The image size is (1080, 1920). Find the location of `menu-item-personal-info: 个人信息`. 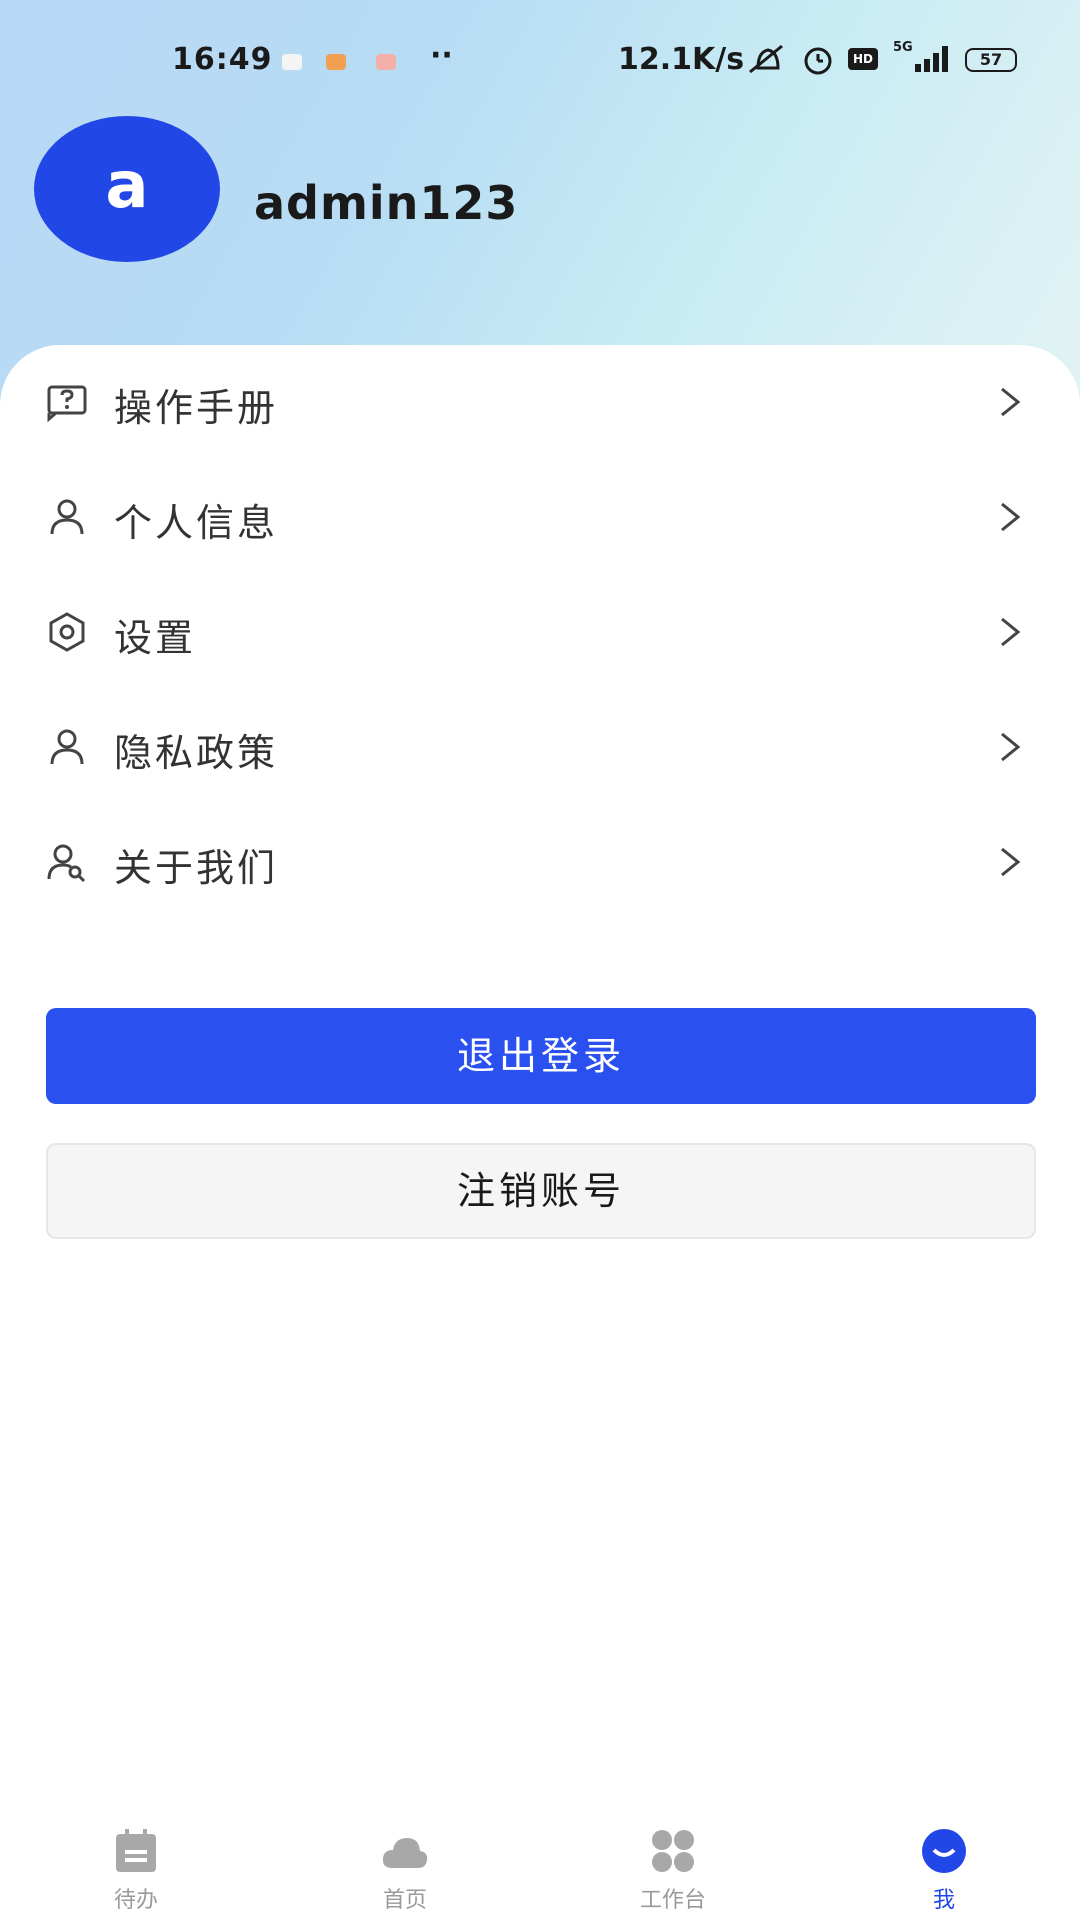

menu-item-personal-info: 个人信息 is located at coordinates (540, 517).